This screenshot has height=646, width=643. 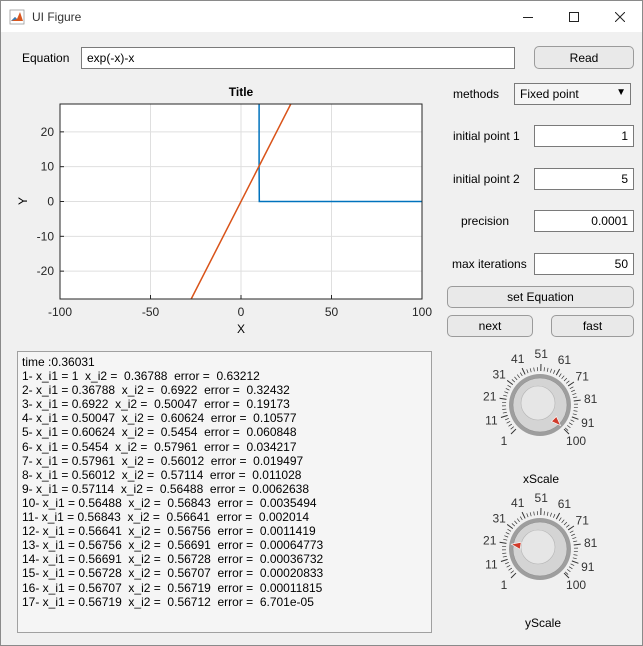 What do you see at coordinates (490, 326) in the screenshot?
I see `next-button: next` at bounding box center [490, 326].